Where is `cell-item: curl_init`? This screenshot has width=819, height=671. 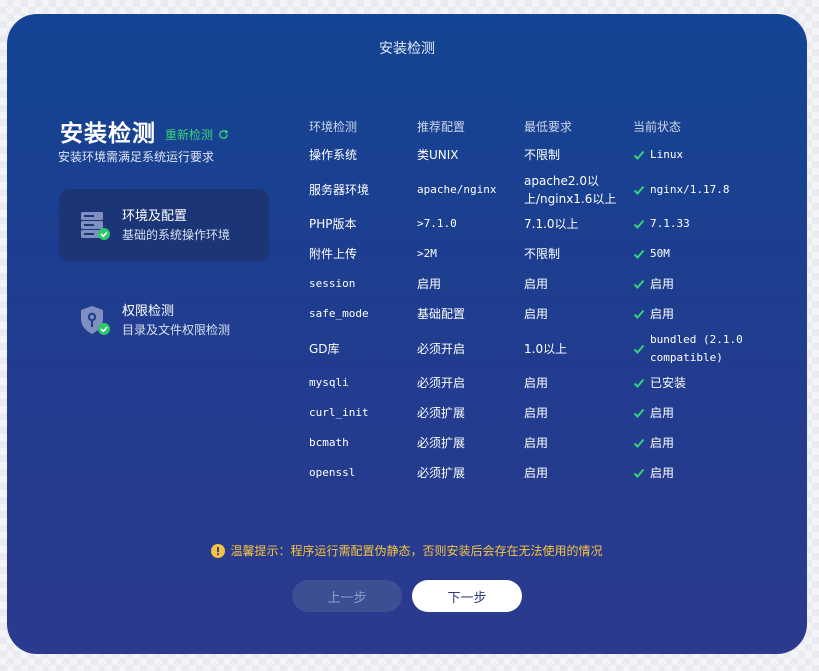 cell-item: curl_init is located at coordinates (339, 412).